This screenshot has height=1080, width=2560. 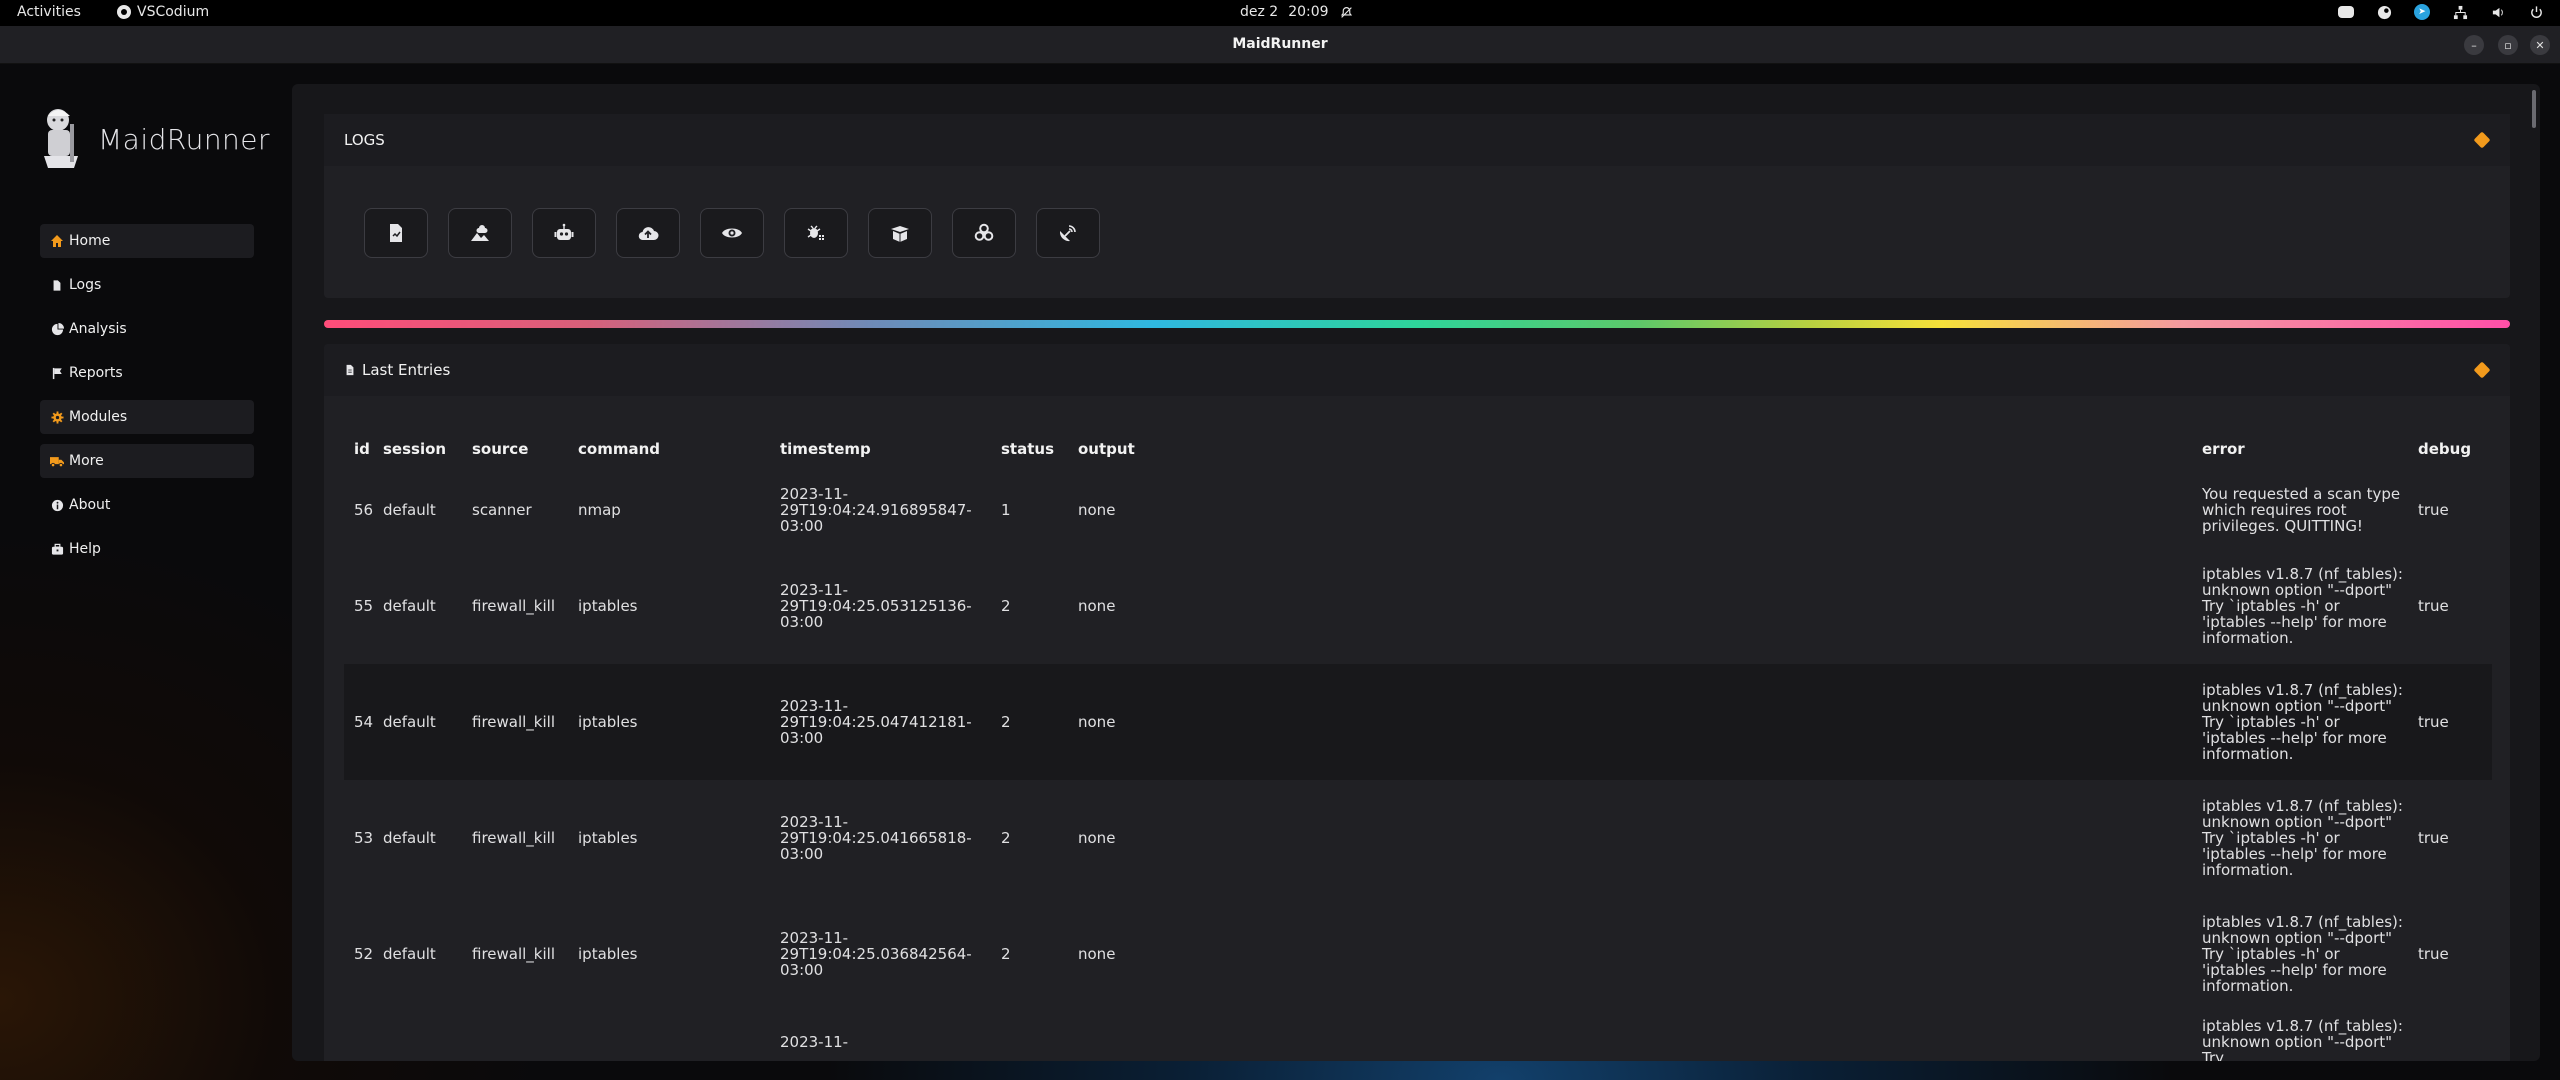 What do you see at coordinates (147, 285) in the screenshot?
I see `sidebar-item-logs: Logs` at bounding box center [147, 285].